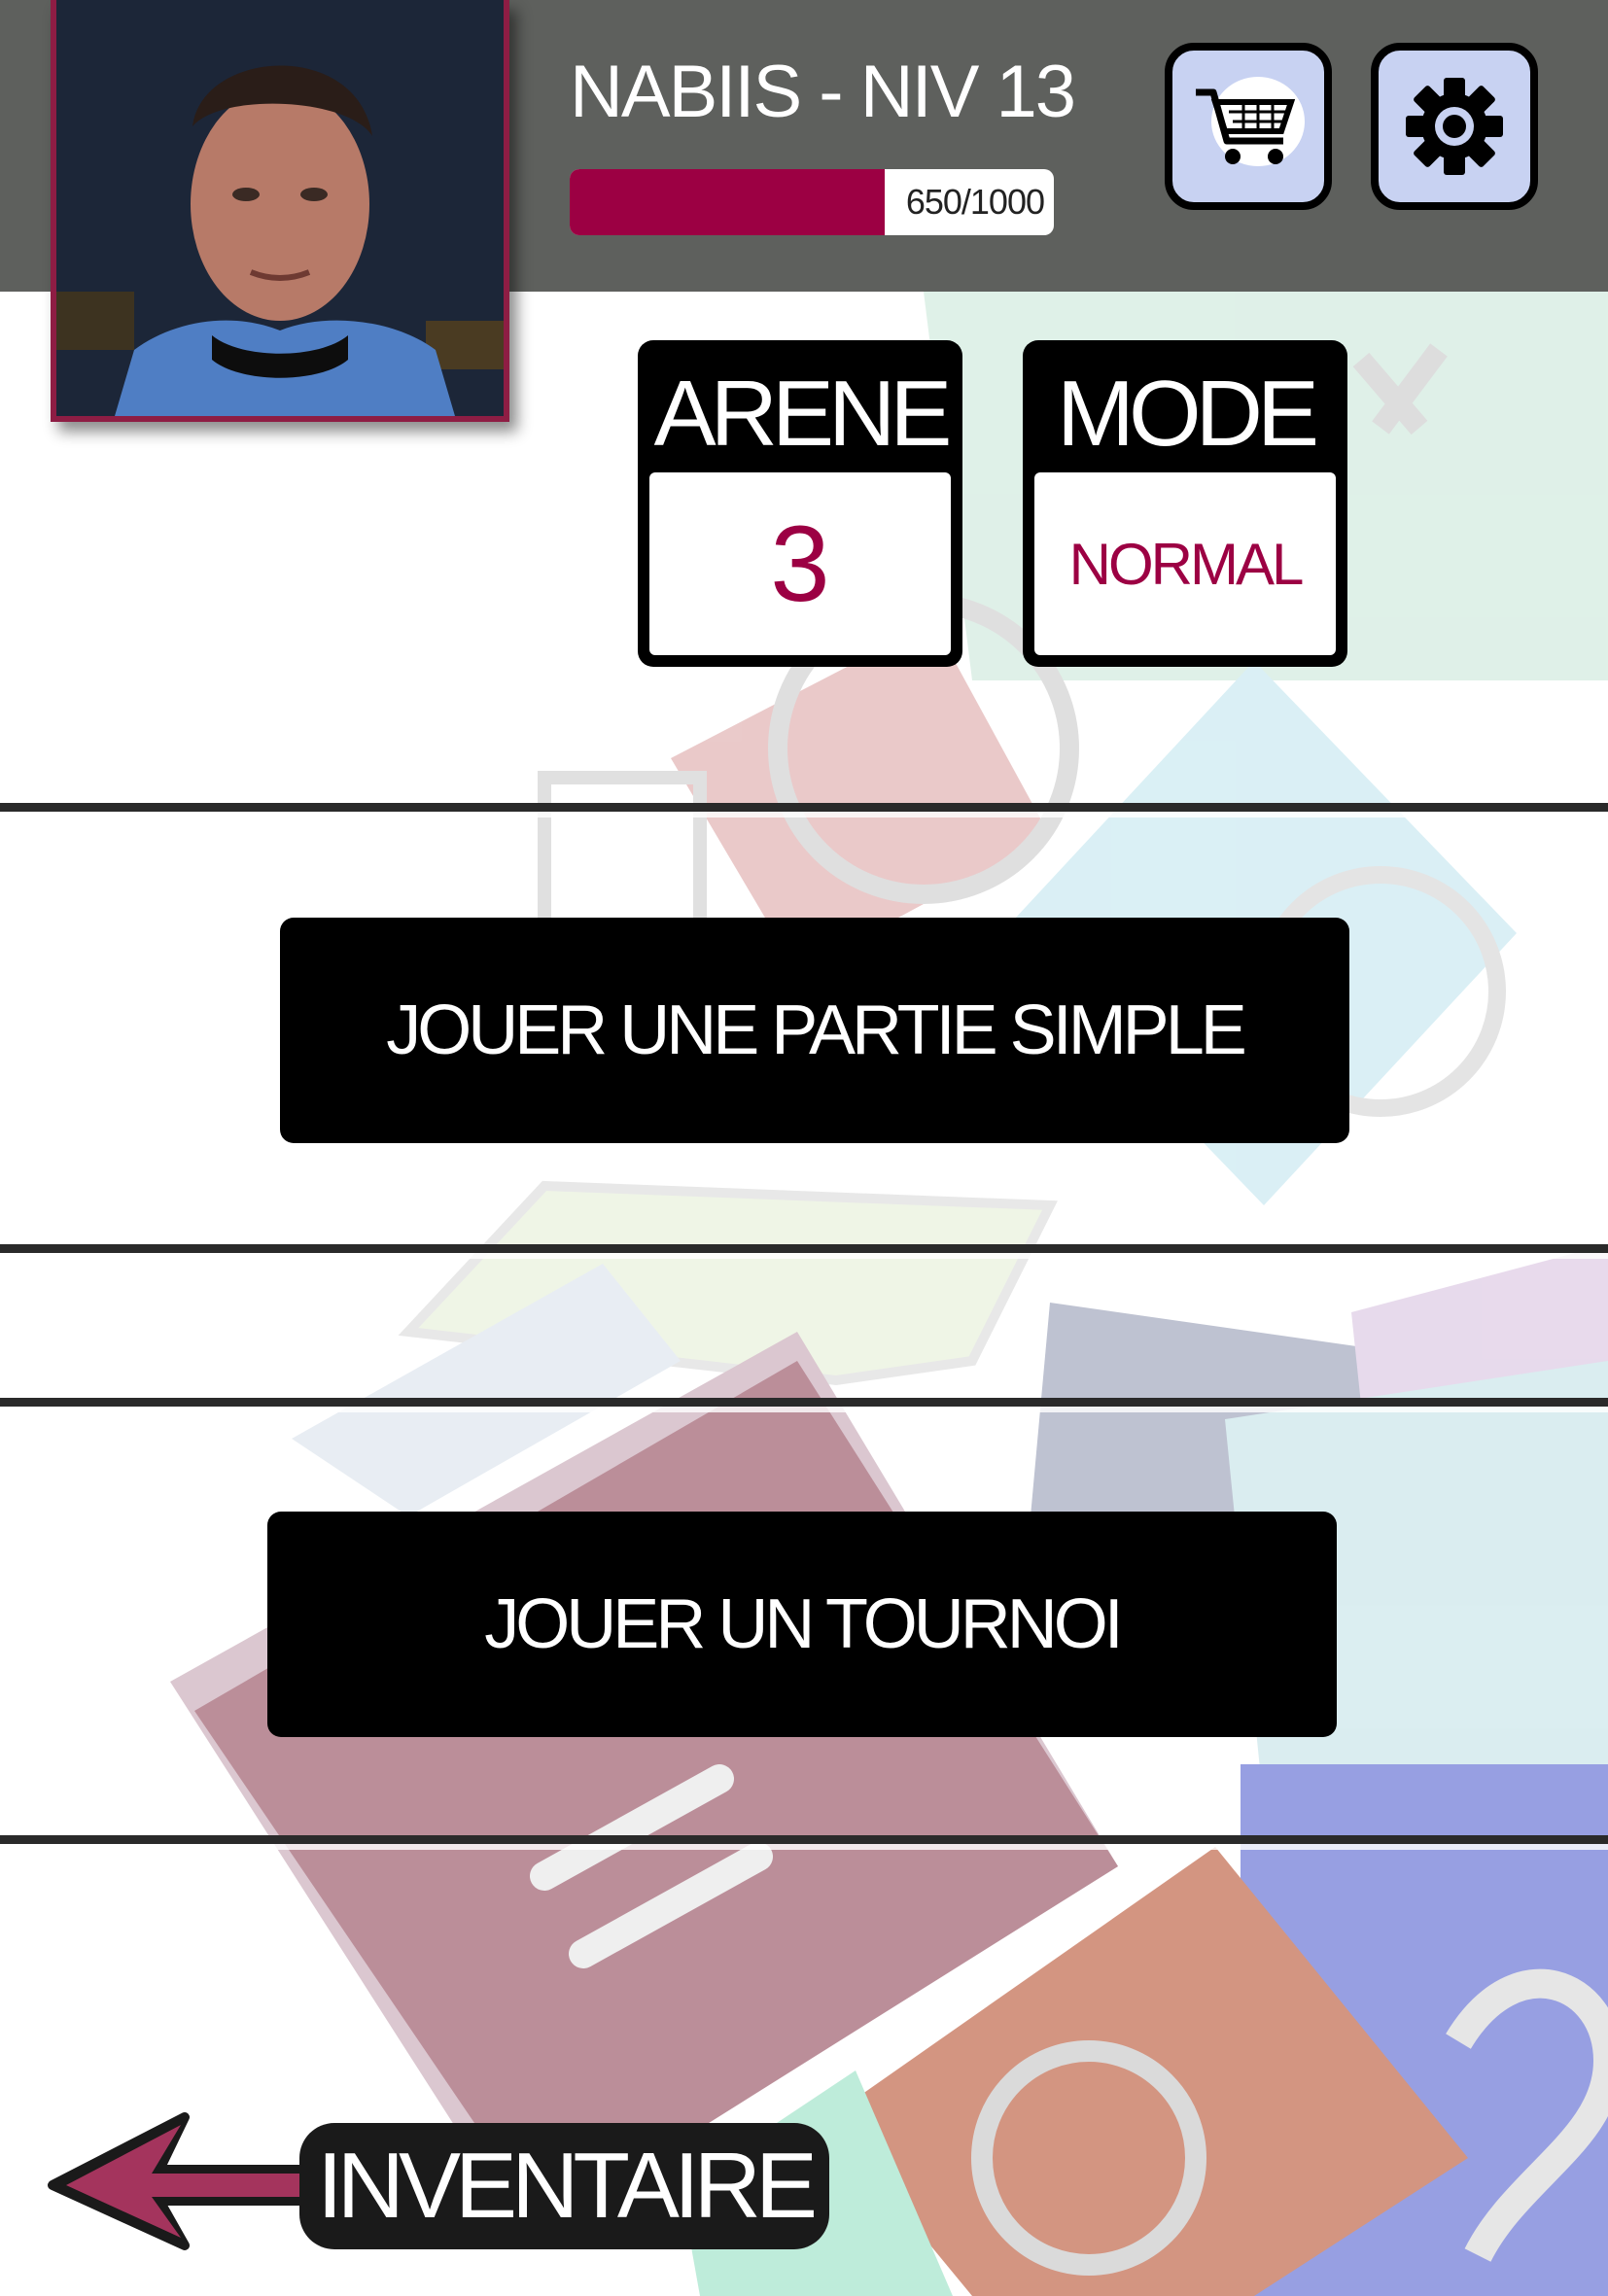  Describe the element at coordinates (1185, 563) in the screenshot. I see `mode-value: NORMAL` at that location.